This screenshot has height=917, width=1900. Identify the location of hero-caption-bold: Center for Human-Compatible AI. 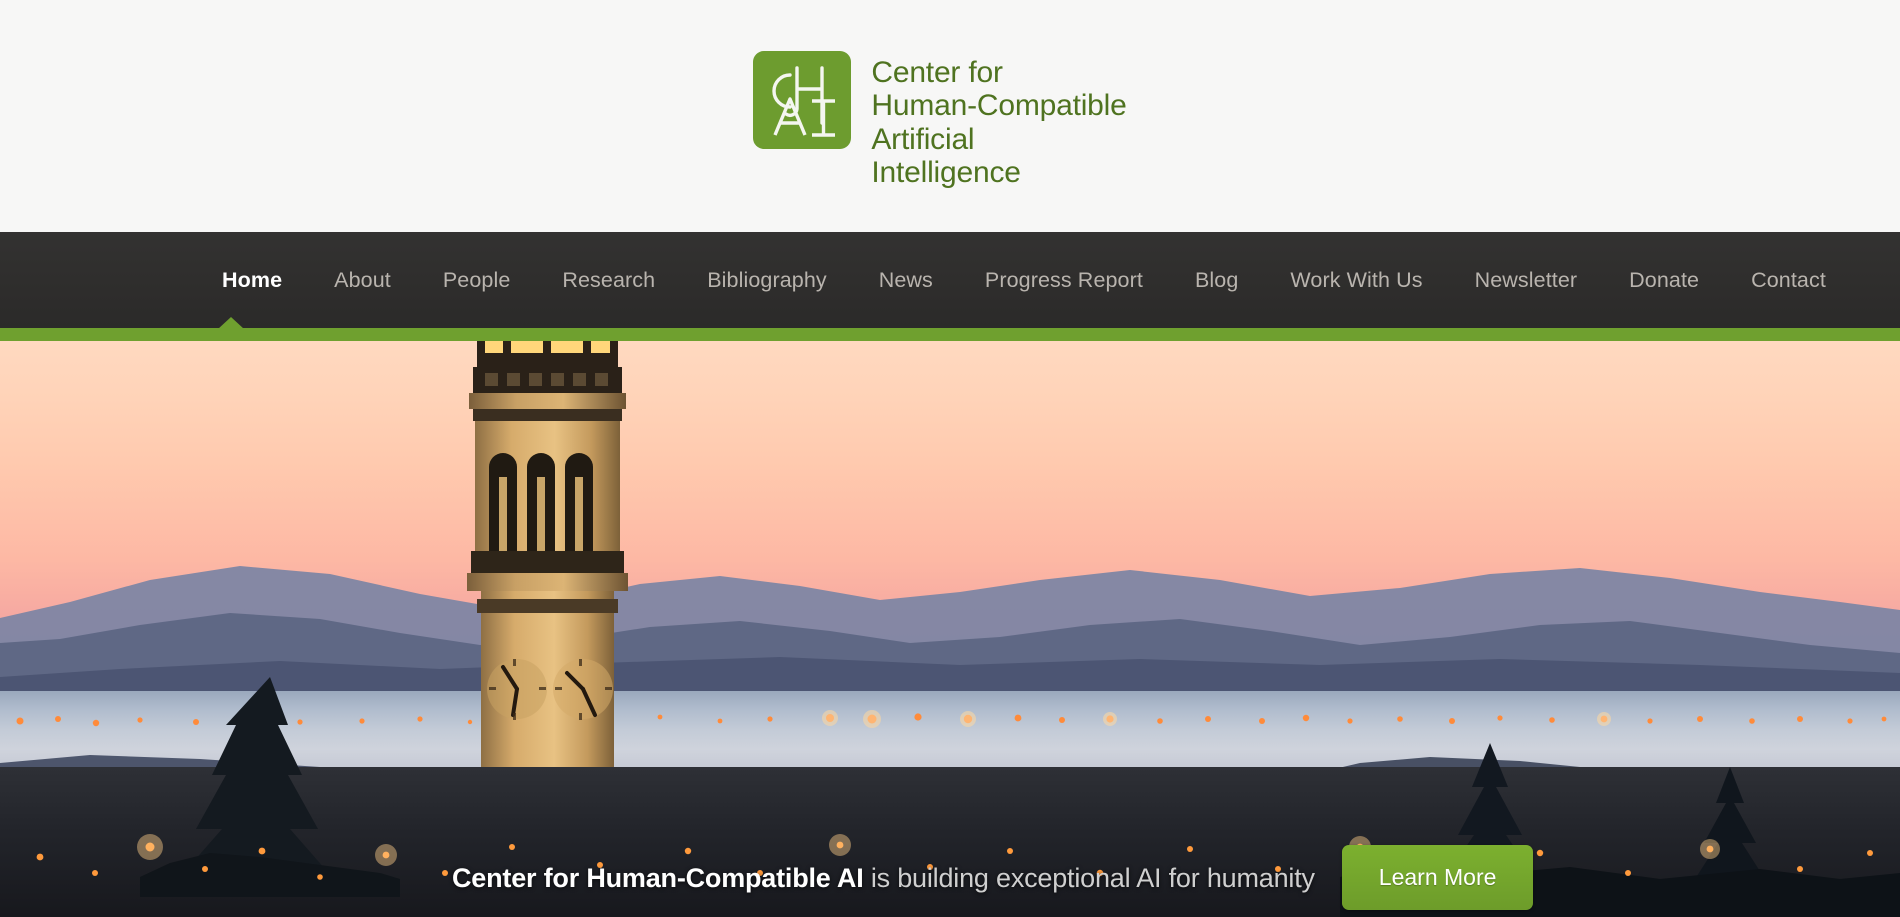
(658, 877).